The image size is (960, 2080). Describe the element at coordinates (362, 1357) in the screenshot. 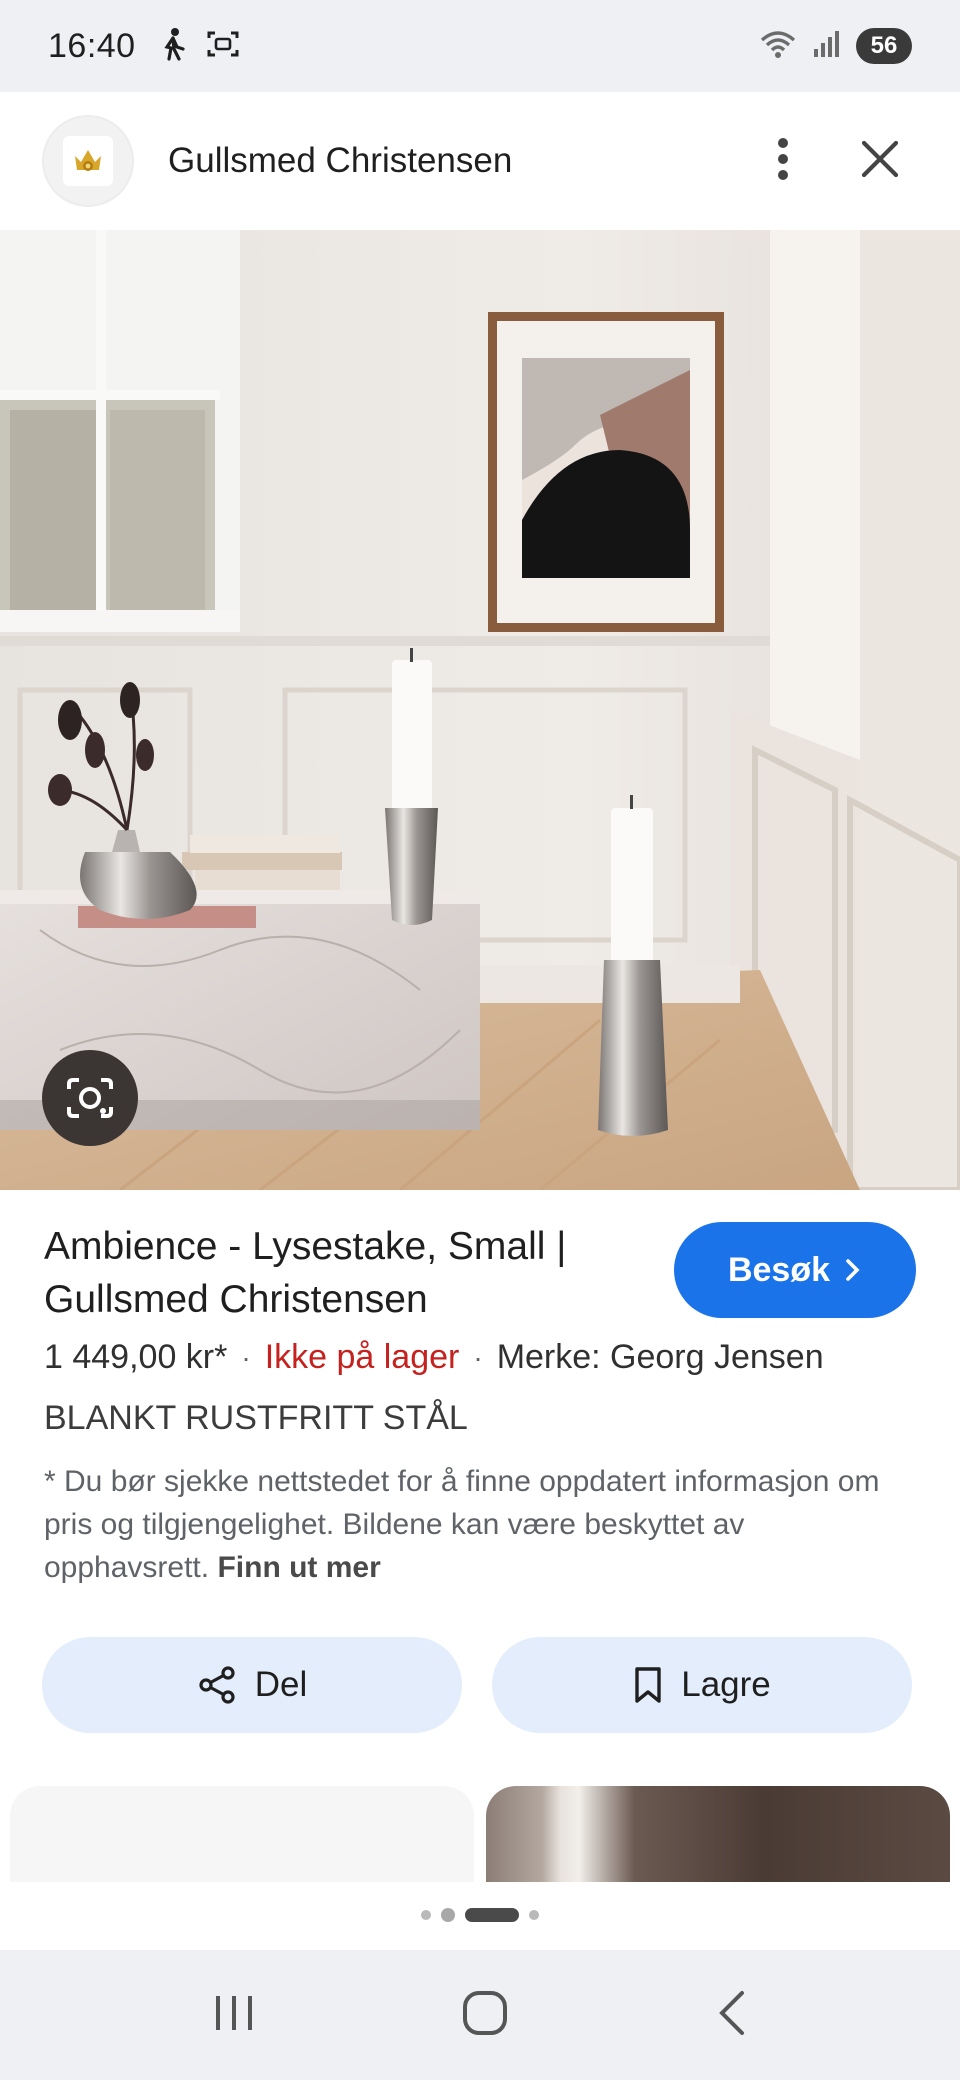

I see `stock-status: Ikke på lager` at that location.